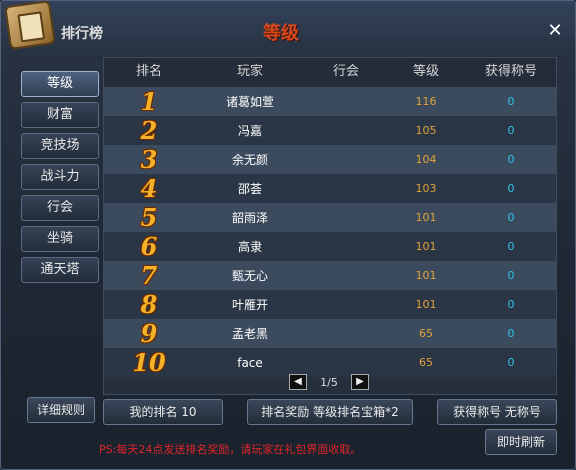  Describe the element at coordinates (555, 31) in the screenshot. I see `close-icon: ✕` at that location.